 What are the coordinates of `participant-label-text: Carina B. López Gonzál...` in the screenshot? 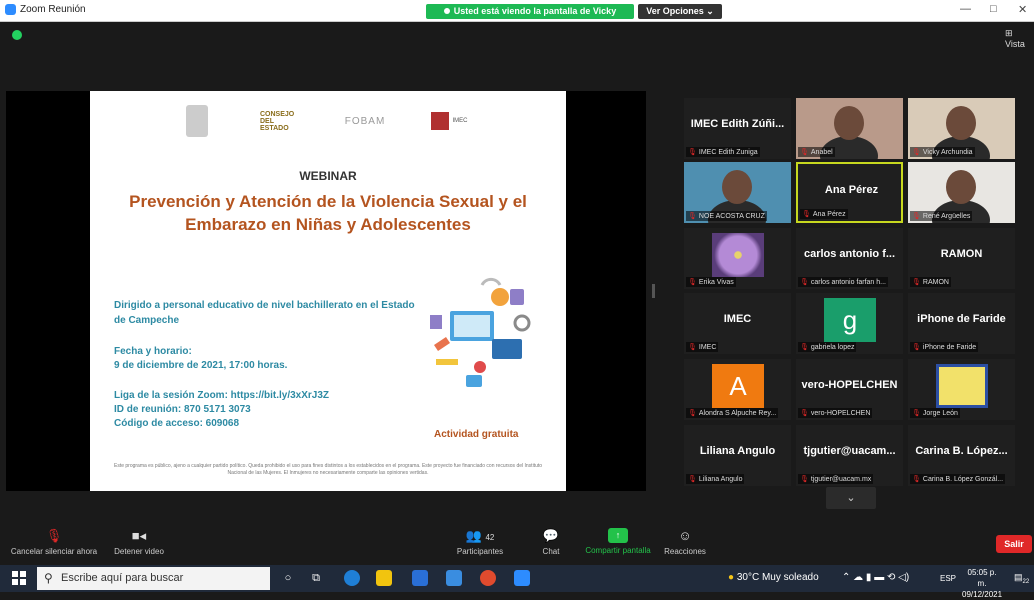 It's located at (963, 479).